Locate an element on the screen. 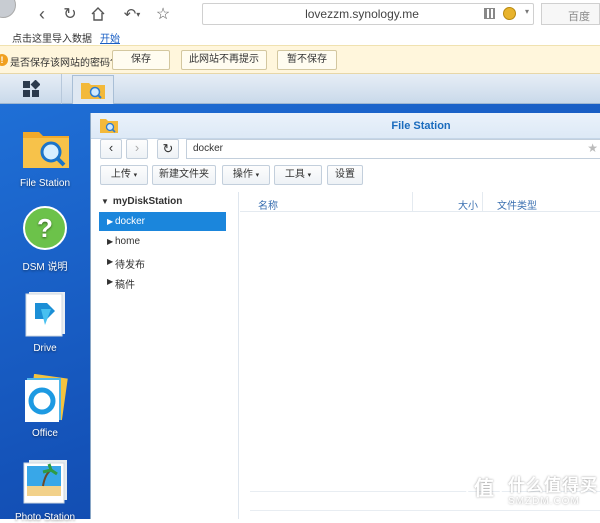 The width and height of the screenshot is (600, 523). tree-item-docker: ▶docker is located at coordinates (162, 221).